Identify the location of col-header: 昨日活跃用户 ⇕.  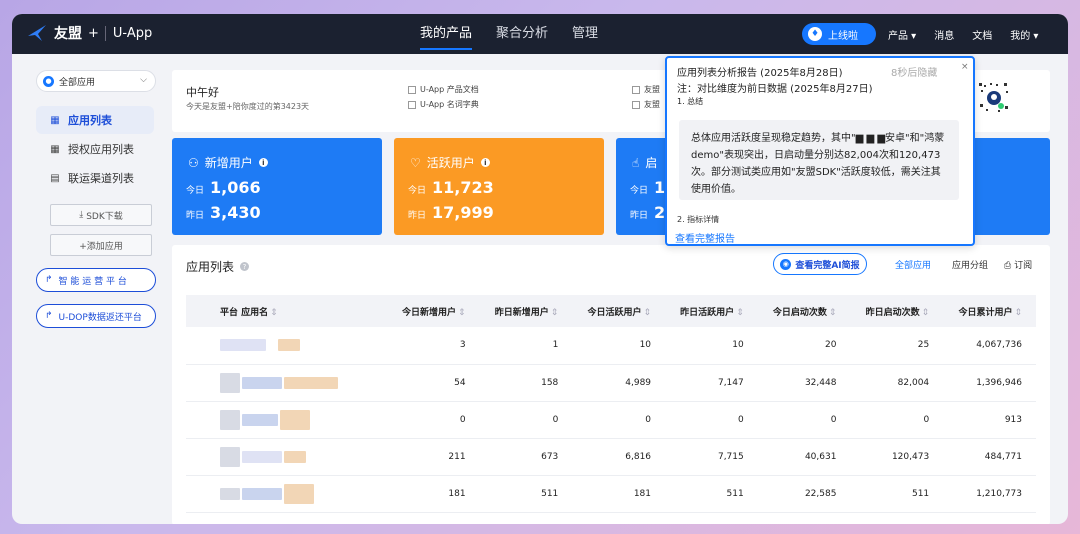
(711, 311).